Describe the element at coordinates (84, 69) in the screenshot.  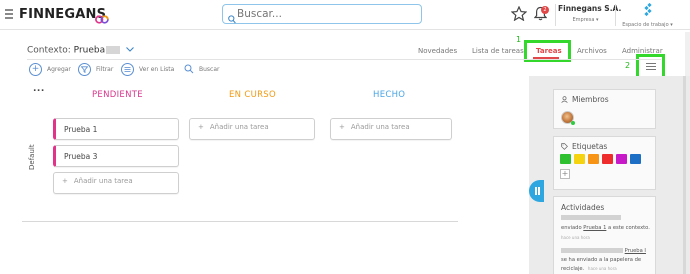
I see `filter-icon` at that location.